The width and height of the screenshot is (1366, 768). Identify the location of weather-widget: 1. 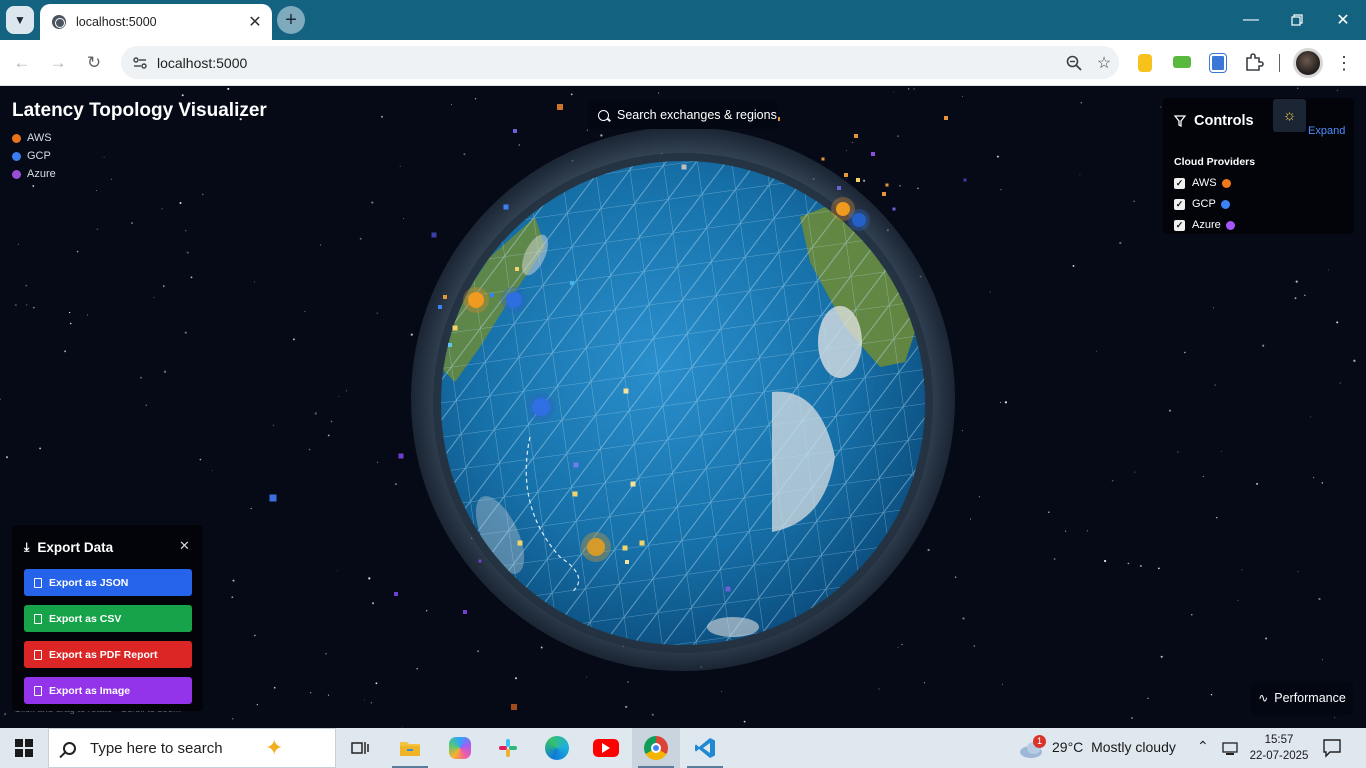
(1032, 750).